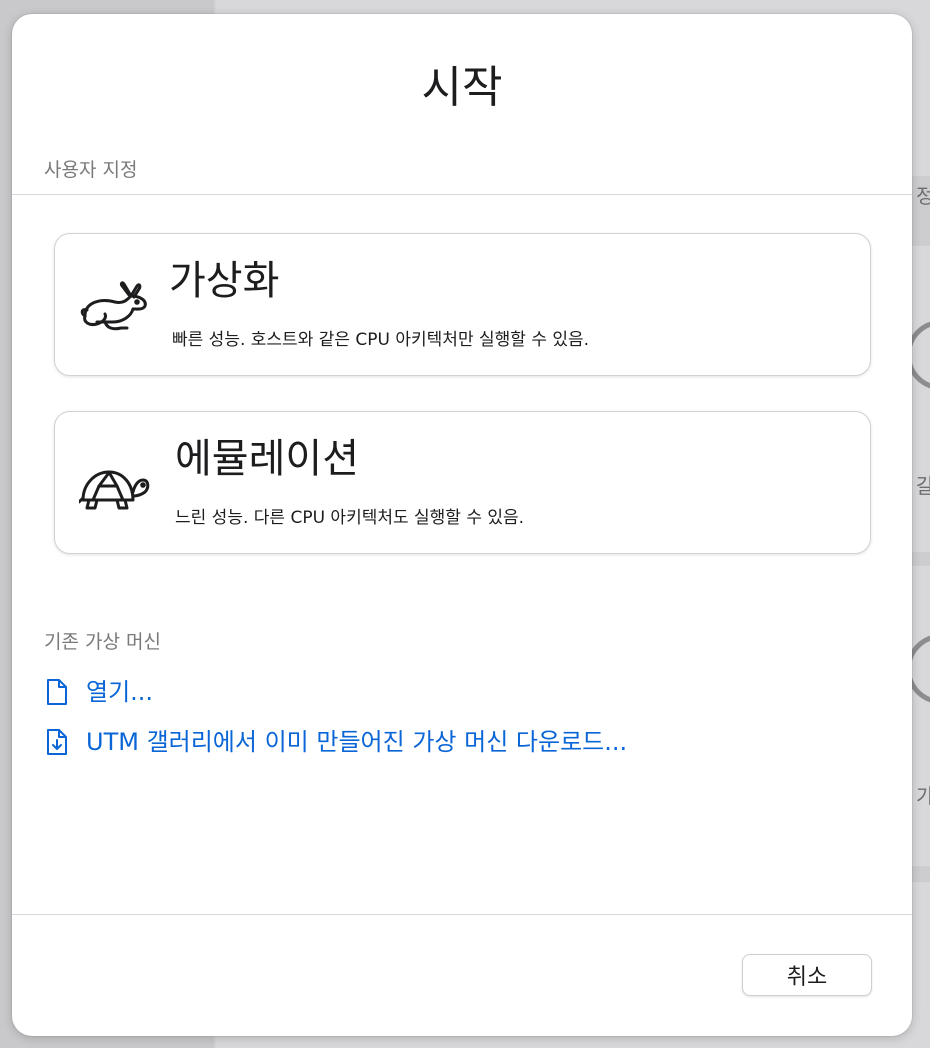 Image resolution: width=930 pixels, height=1048 pixels. What do you see at coordinates (102, 642) in the screenshot?
I see `existing-section-header: 기존 가상 머신` at bounding box center [102, 642].